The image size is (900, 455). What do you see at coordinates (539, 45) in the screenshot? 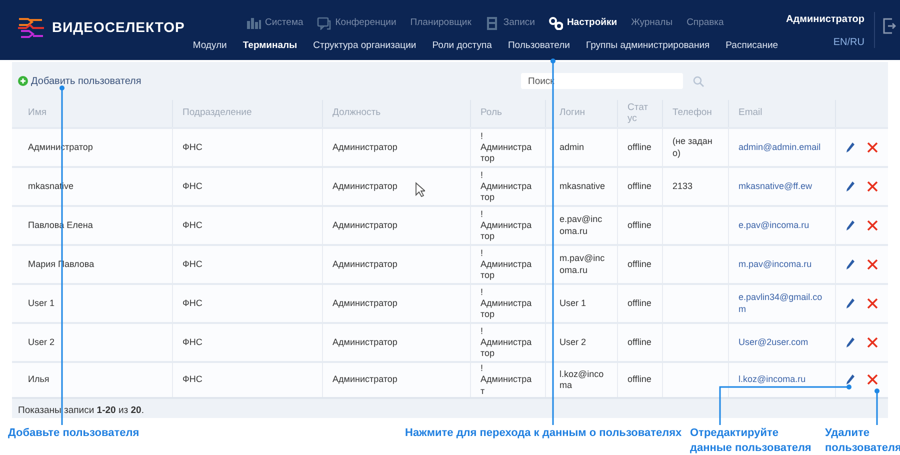
I see `submenu-item: Пользователи` at bounding box center [539, 45].